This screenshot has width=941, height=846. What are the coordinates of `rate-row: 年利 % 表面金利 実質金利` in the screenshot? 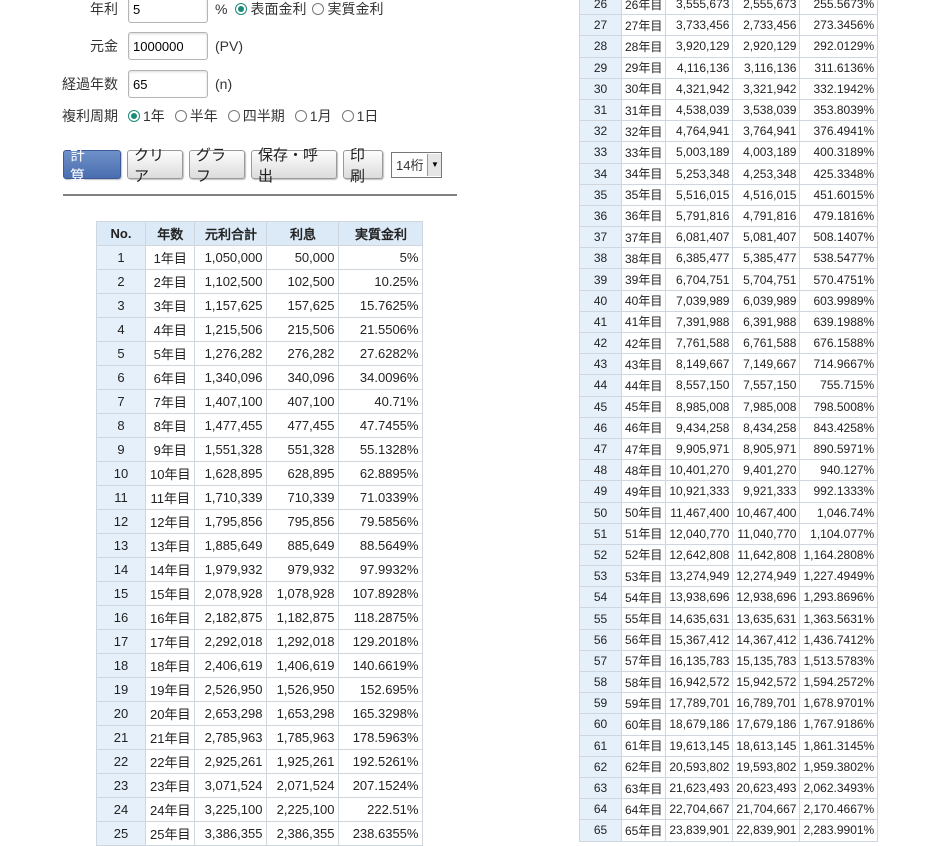 It's located at (191, 11).